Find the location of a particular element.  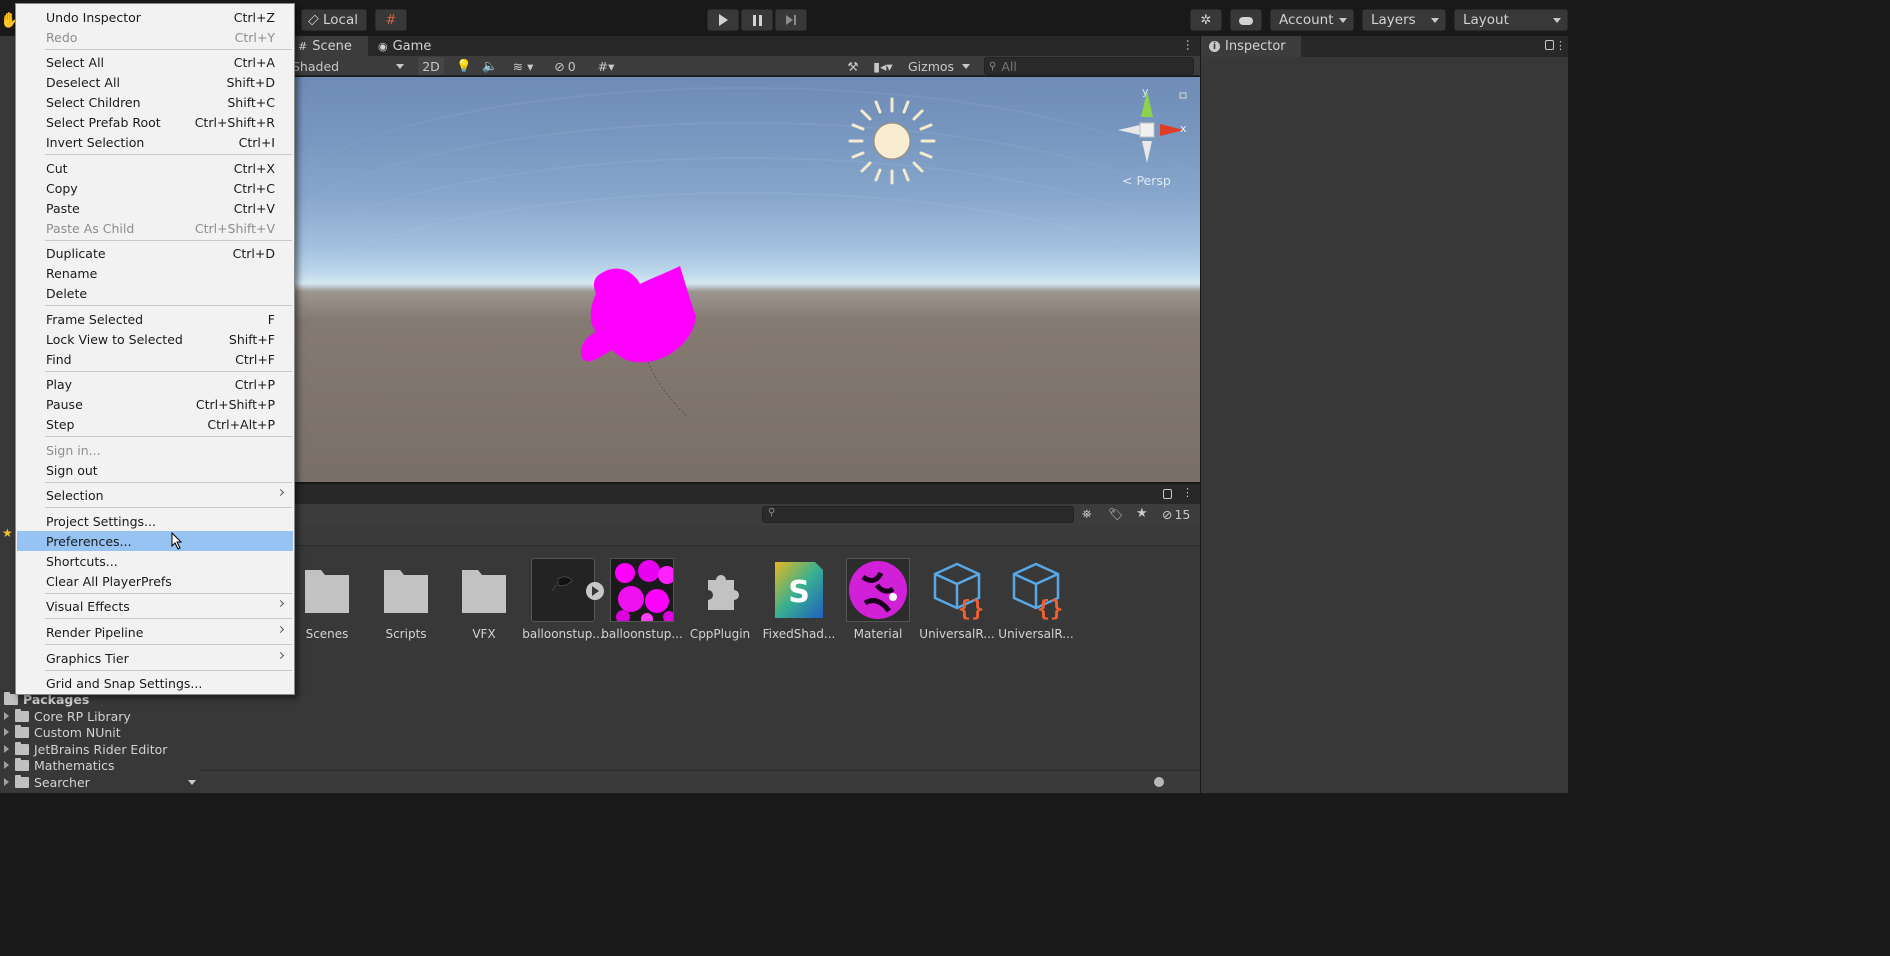

menu-item-clear-all-playerprefs: Clear All PlayerPrefs is located at coordinates (155, 581).